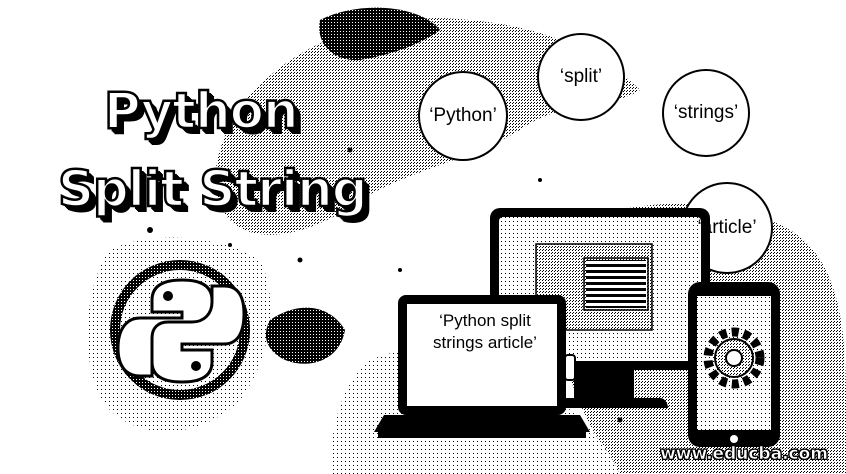  Describe the element at coordinates (485, 331) in the screenshot. I see `laptop-screen-text: ‘Python split strings article’` at that location.